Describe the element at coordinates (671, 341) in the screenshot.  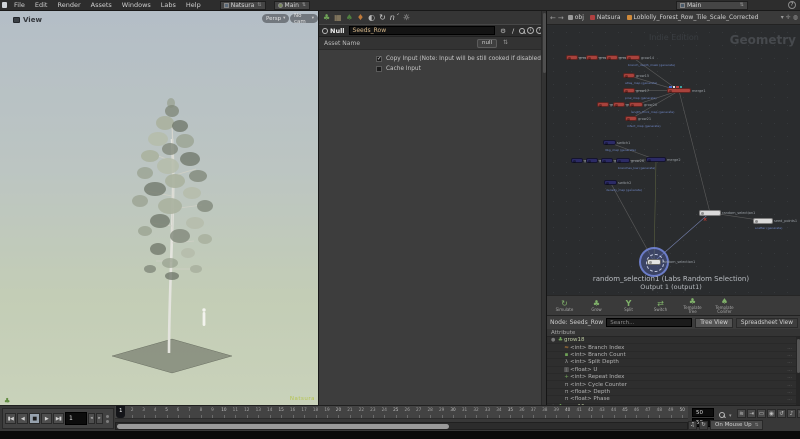
I see `attribute-group-row: ● ♣ grow18` at that location.